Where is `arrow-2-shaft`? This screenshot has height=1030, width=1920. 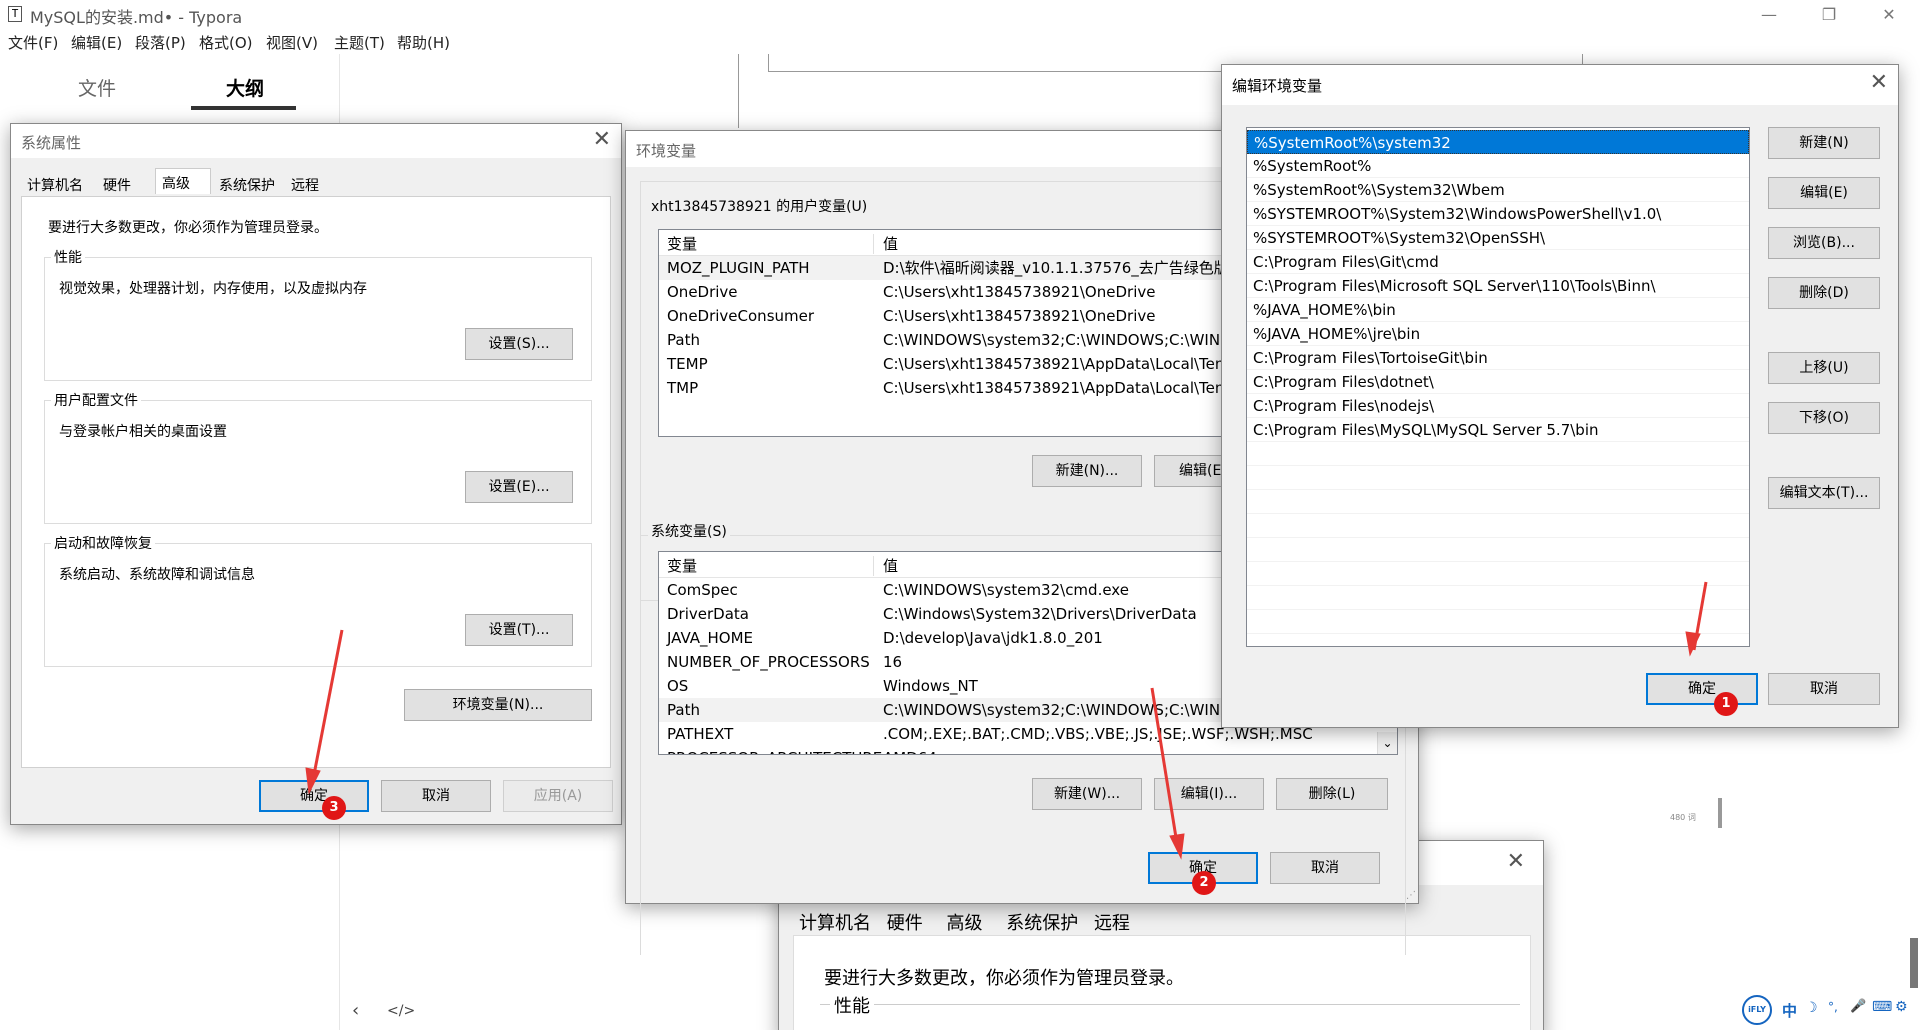 arrow-2-shaft is located at coordinates (1165, 769).